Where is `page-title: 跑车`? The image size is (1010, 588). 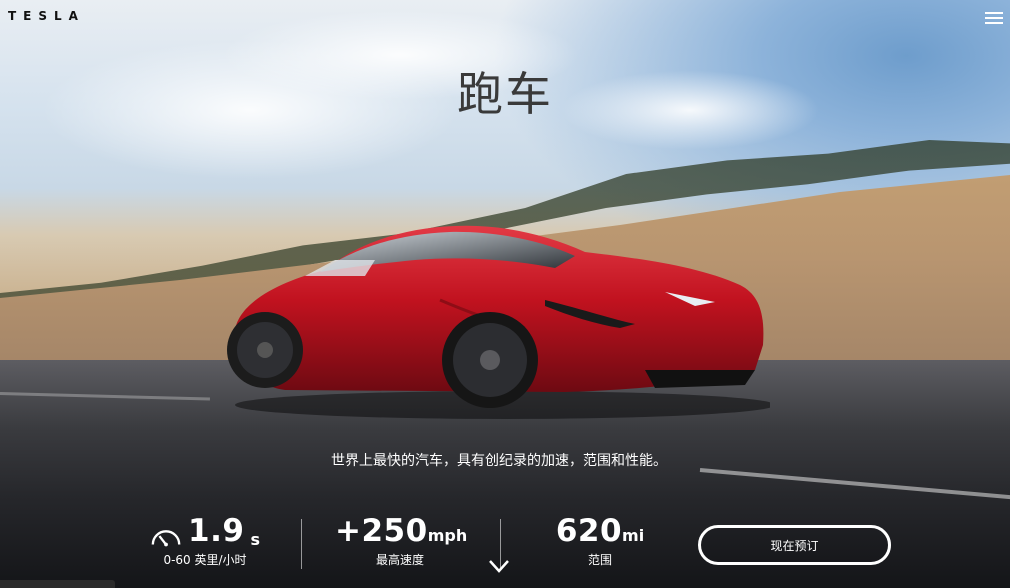 page-title: 跑车 is located at coordinates (505, 94).